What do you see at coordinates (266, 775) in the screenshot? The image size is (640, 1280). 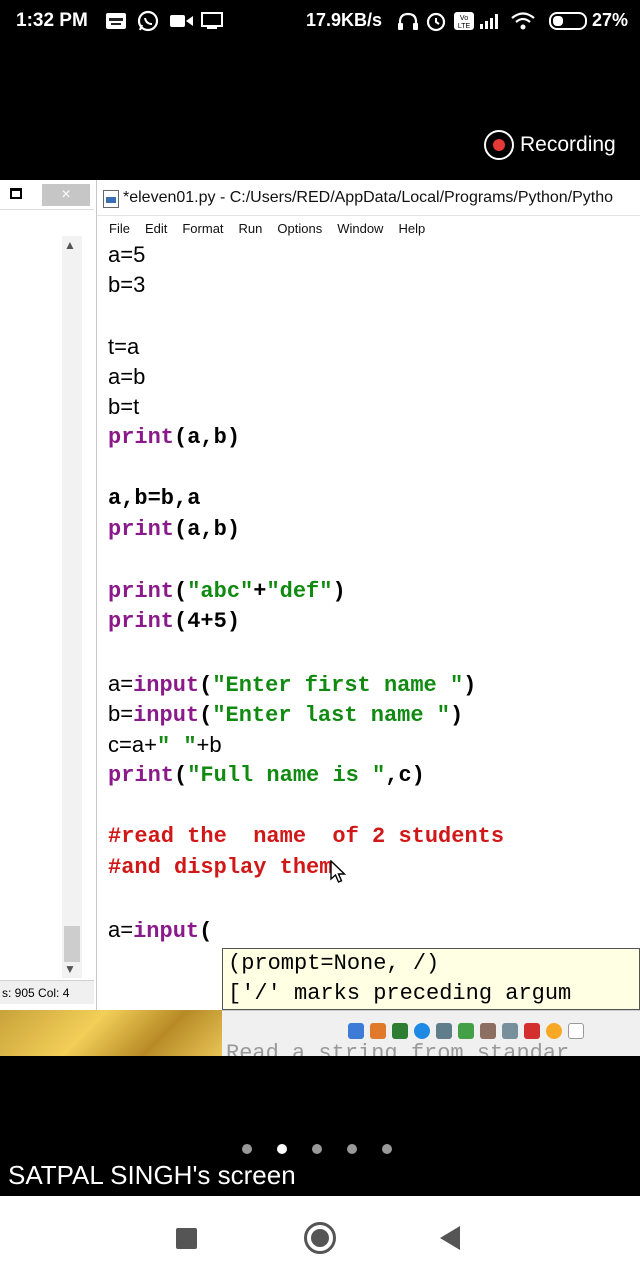 I see `code-line: print("Full name is ",c)` at bounding box center [266, 775].